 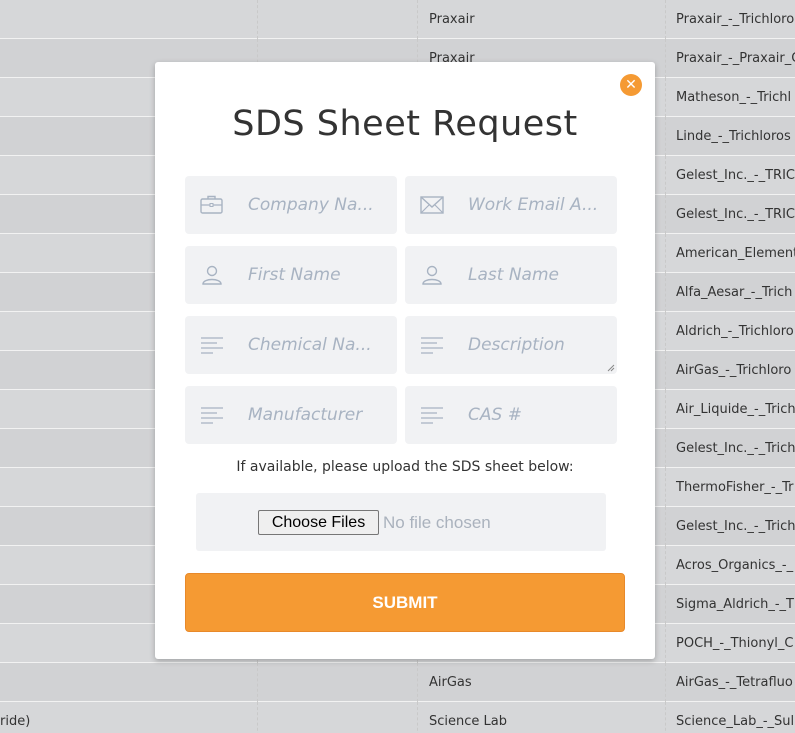 I want to click on table-cell: AirGas, so click(x=542, y=682).